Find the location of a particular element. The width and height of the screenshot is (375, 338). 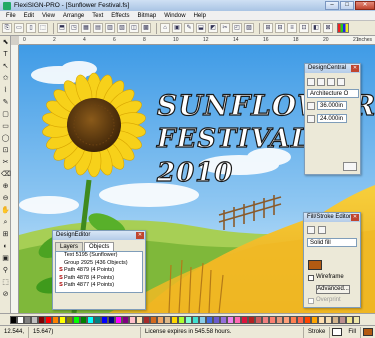

toolbar-button-5: ◳ is located at coordinates (74, 28).